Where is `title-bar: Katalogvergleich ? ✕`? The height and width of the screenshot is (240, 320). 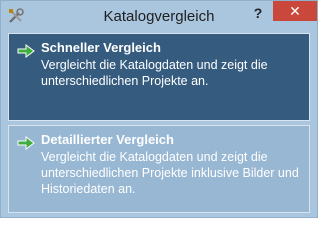
title-bar: Katalogvergleich ? ✕ is located at coordinates (159, 16).